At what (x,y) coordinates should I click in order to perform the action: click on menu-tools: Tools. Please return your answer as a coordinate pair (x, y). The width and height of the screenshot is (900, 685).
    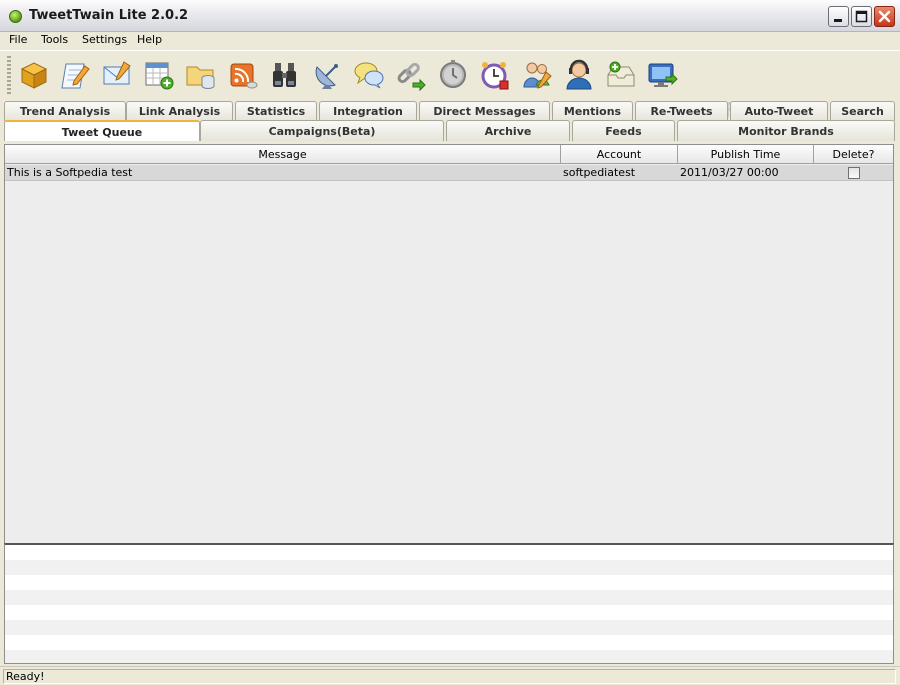
    Looking at the image, I should click on (54, 39).